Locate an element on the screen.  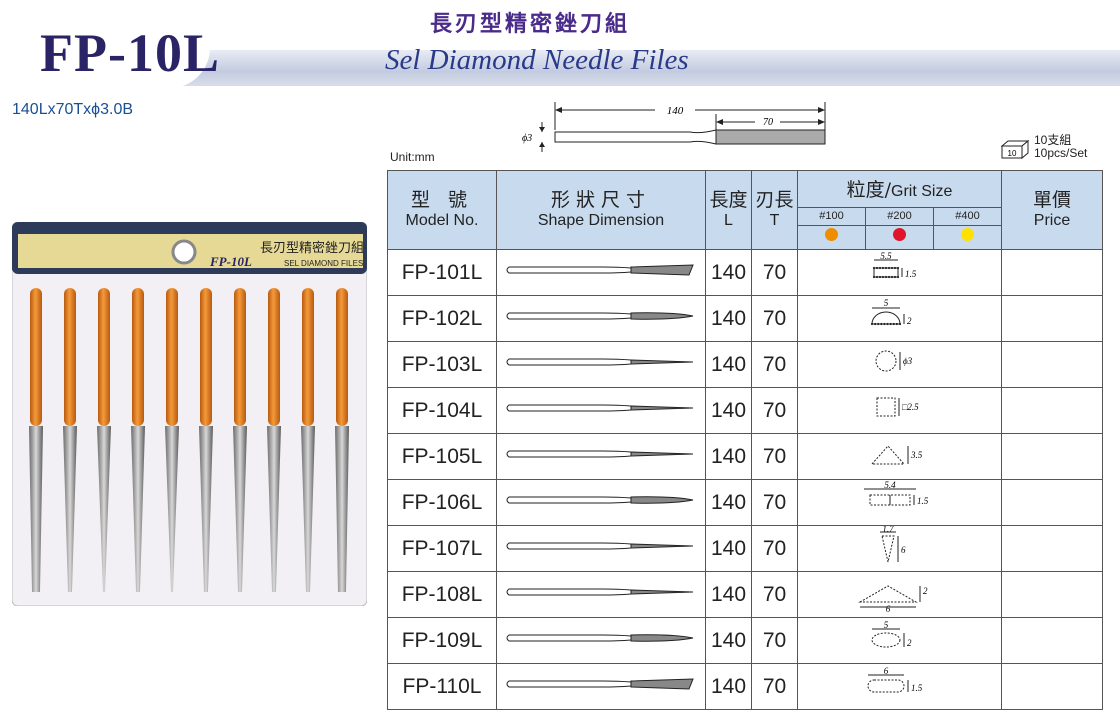
pack-info: 10支組 10pcs/Set is located at coordinates (1060, 147).